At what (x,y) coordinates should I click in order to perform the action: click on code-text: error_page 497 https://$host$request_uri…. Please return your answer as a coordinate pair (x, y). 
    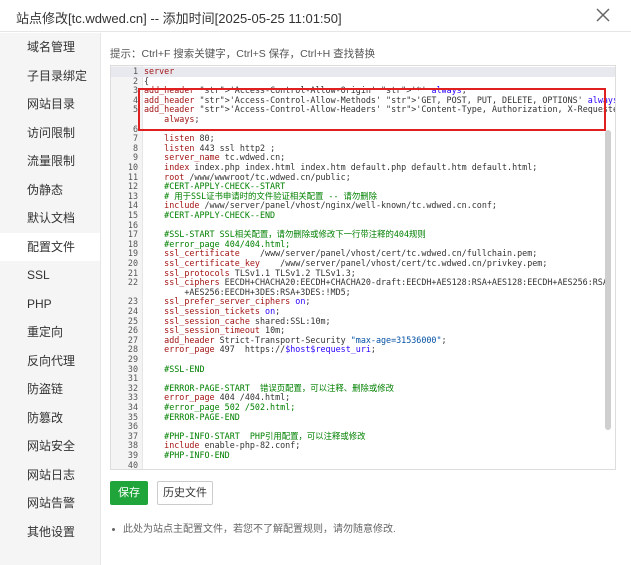
    Looking at the image, I should click on (270, 349).